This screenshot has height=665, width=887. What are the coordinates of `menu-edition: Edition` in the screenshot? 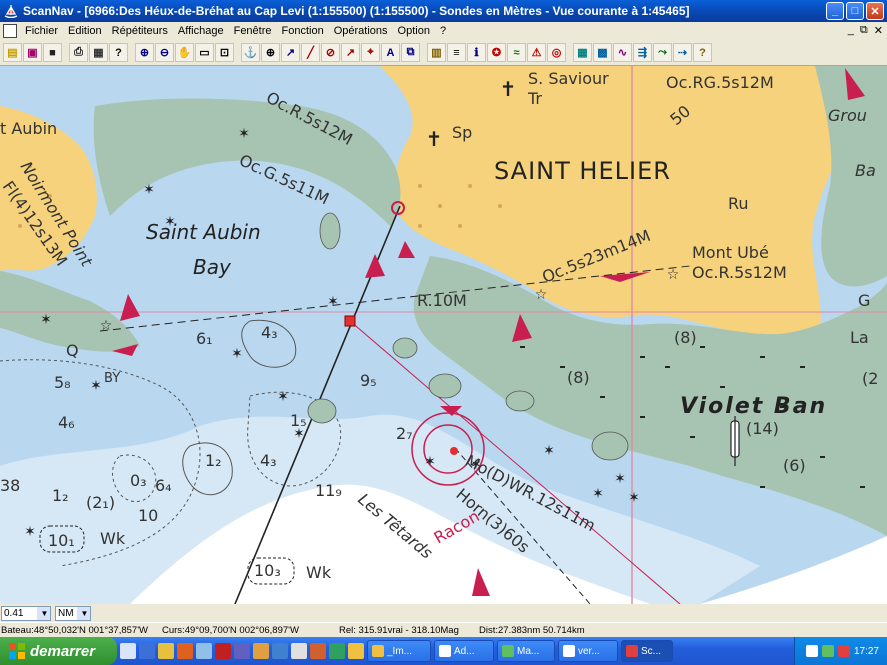 It's located at (85, 31).